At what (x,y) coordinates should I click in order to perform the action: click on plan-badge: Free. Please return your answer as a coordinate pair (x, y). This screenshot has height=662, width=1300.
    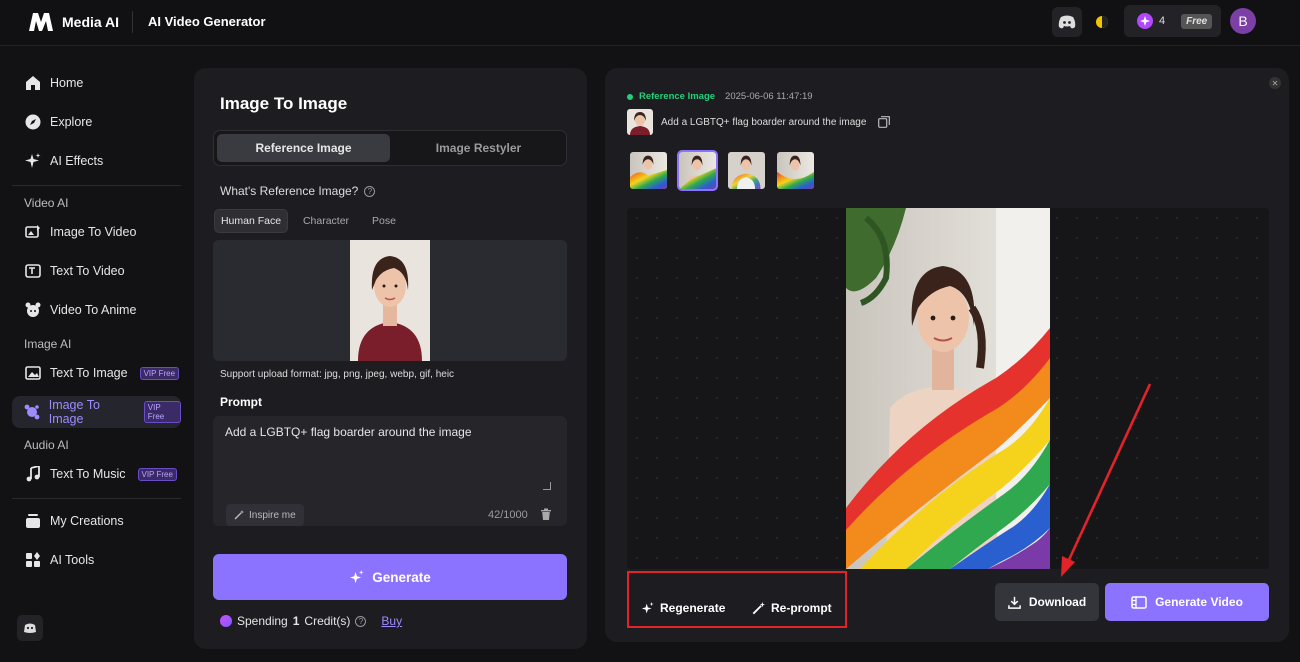
    Looking at the image, I should click on (1197, 21).